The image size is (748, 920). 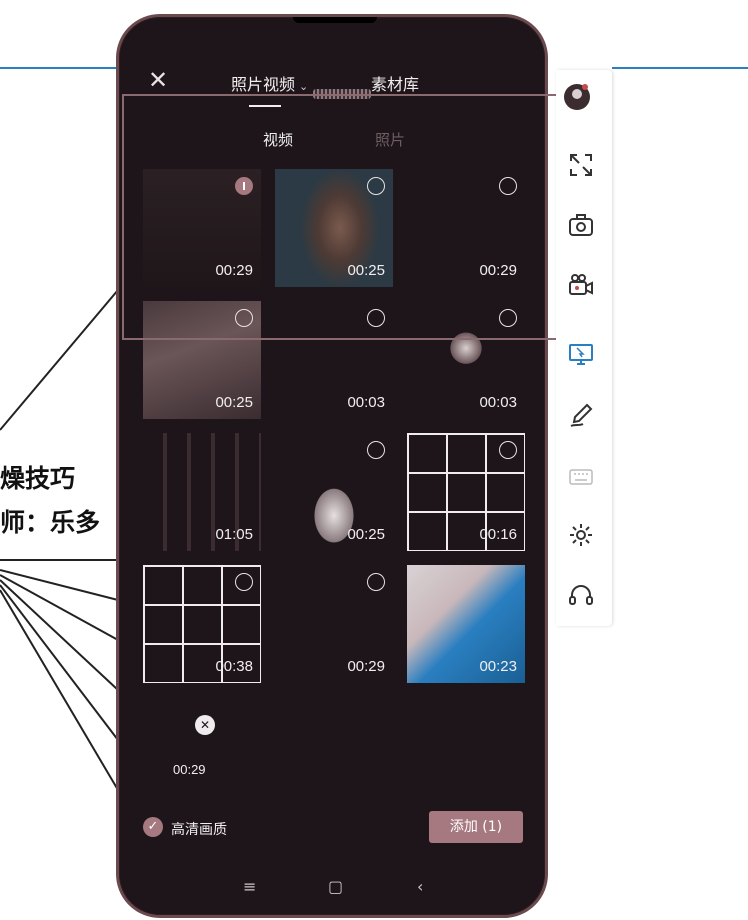 I want to click on media-item: 00:38, so click(x=202, y=624).